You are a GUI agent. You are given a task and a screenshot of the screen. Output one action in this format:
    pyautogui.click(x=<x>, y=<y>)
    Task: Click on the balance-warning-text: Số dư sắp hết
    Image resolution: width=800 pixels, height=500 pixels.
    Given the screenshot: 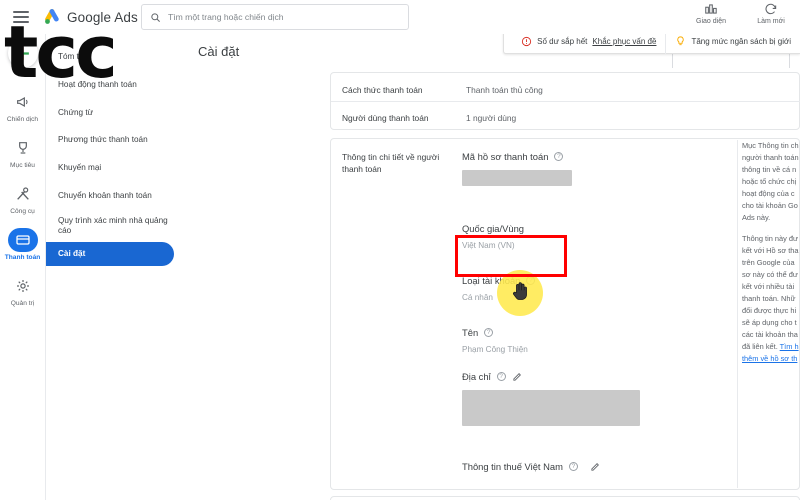 What is the action you would take?
    pyautogui.click(x=562, y=41)
    